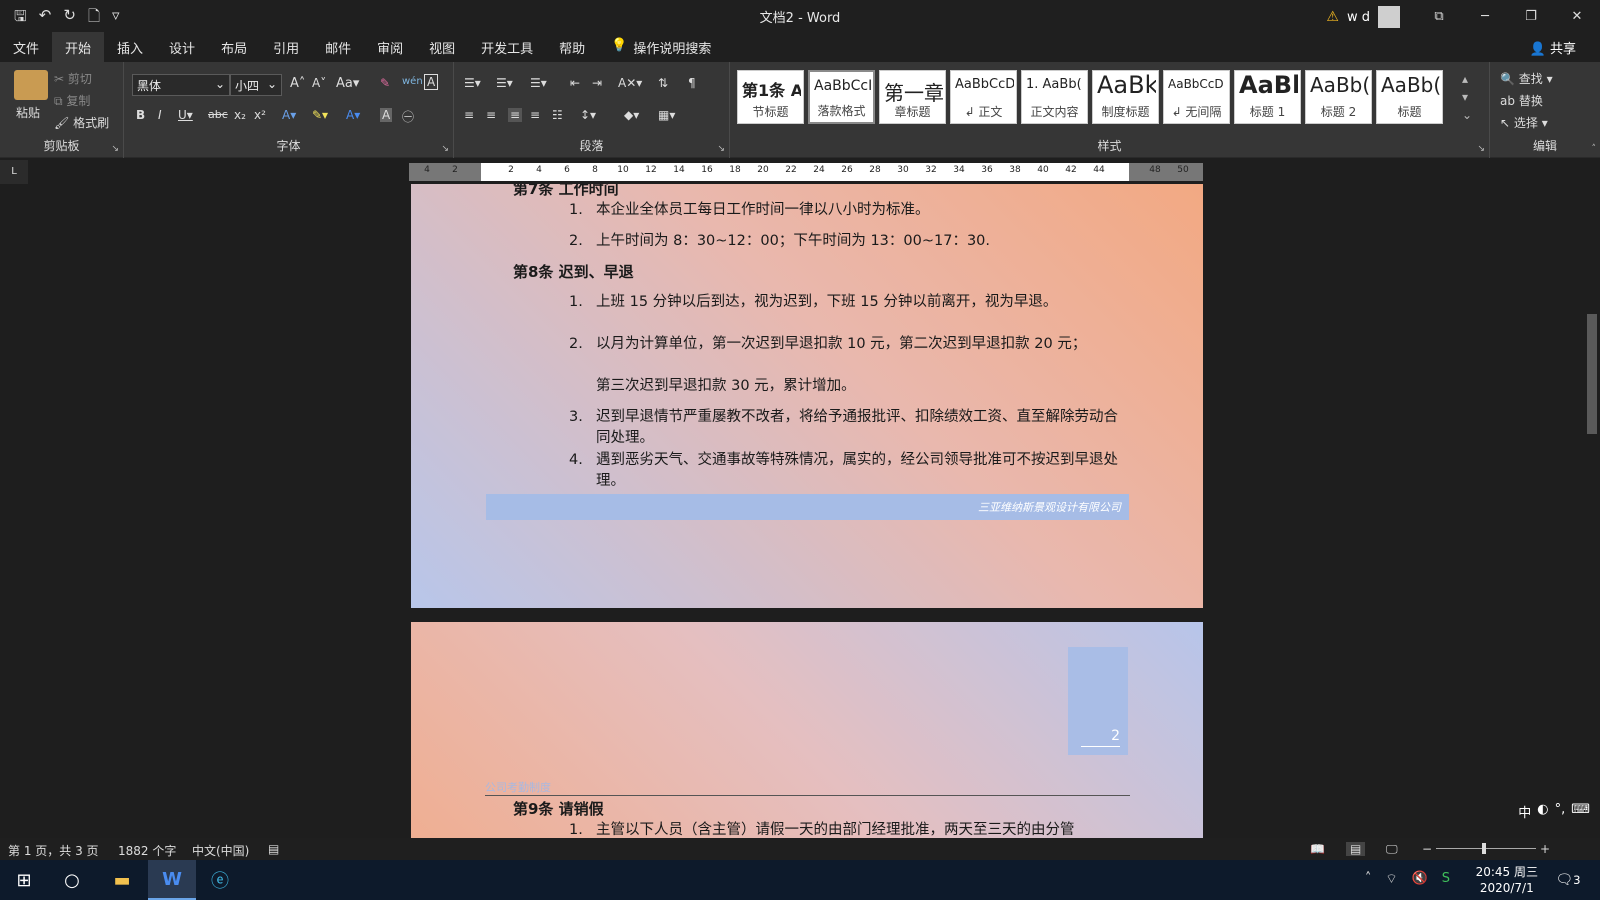  Describe the element at coordinates (260, 115) in the screenshot. I see `superscript-icon: x²` at that location.